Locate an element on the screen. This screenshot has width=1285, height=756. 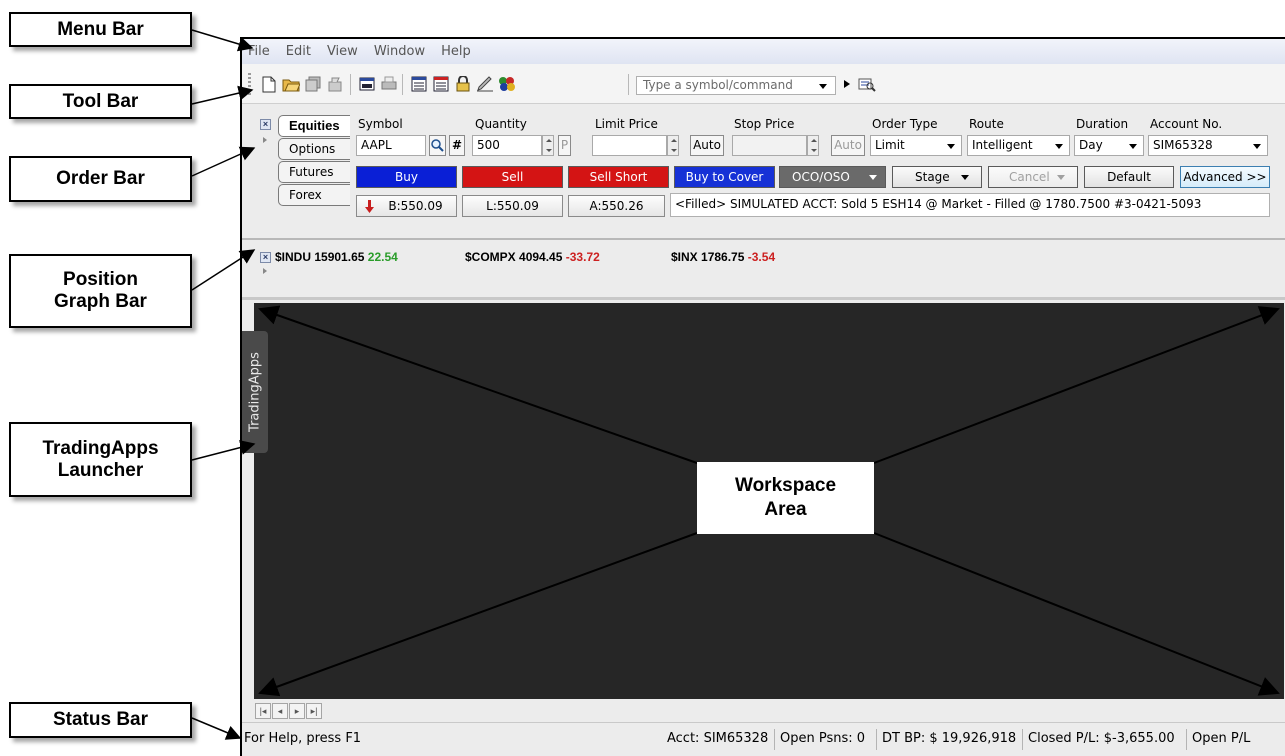
index-symbol: $INDU is located at coordinates (293, 257).